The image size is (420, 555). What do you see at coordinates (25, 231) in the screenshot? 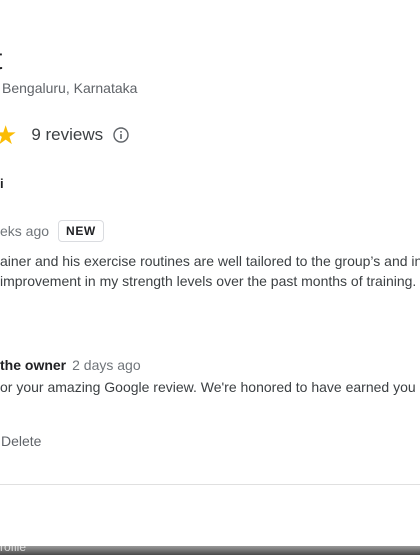
I see `review-time: eks ago` at bounding box center [25, 231].